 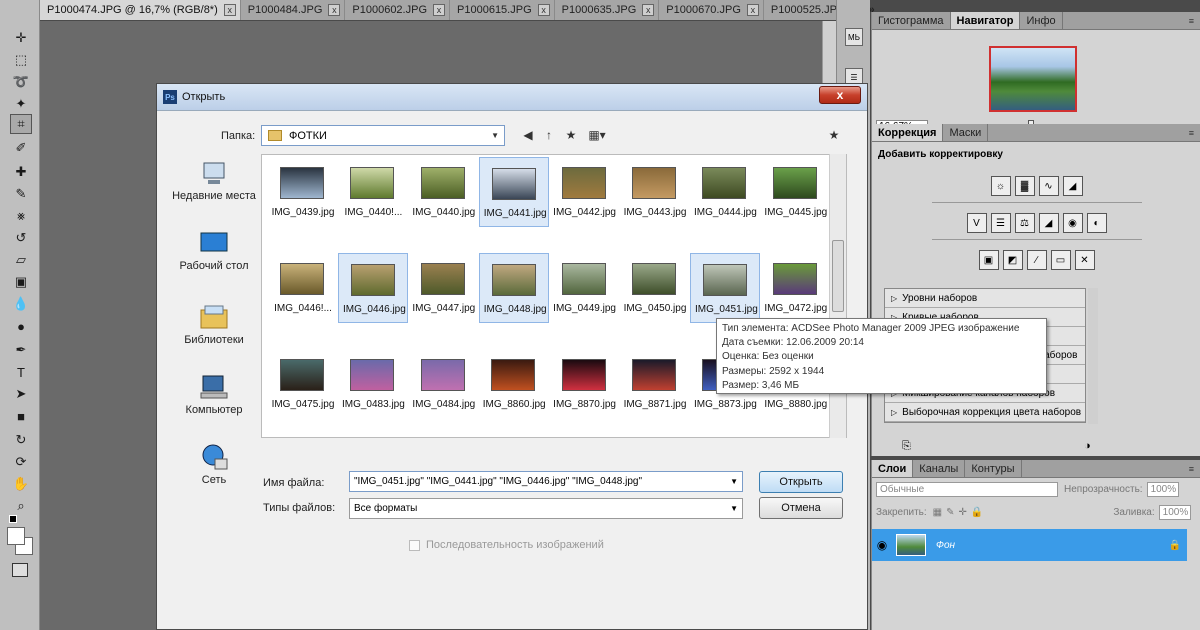 What do you see at coordinates (906, 446) in the screenshot?
I see `return-icon: ⎘` at bounding box center [906, 446].